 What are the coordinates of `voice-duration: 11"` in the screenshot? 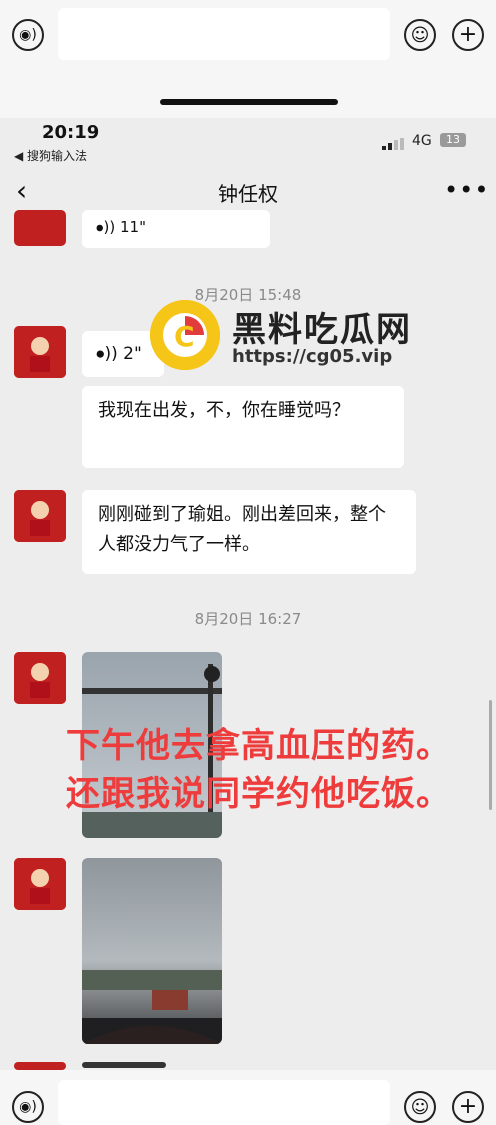 It's located at (133, 227).